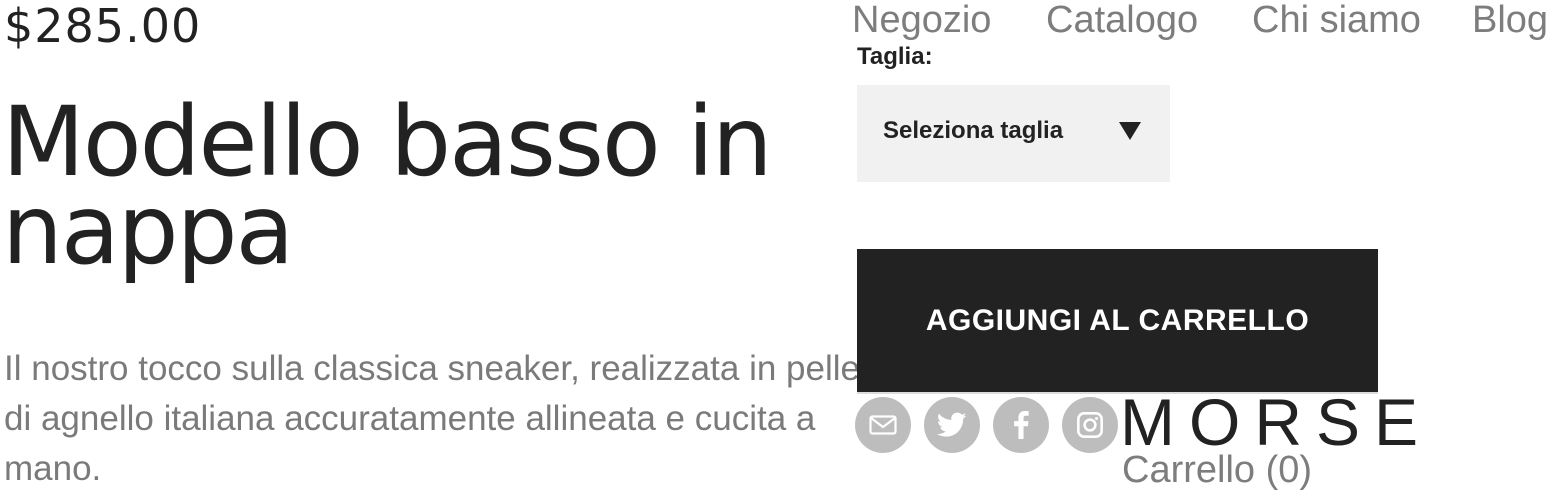 The height and width of the screenshot is (496, 1558). Describe the element at coordinates (1336, 20) in the screenshot. I see `nav-item-chi-siamo: Chi siamo` at that location.